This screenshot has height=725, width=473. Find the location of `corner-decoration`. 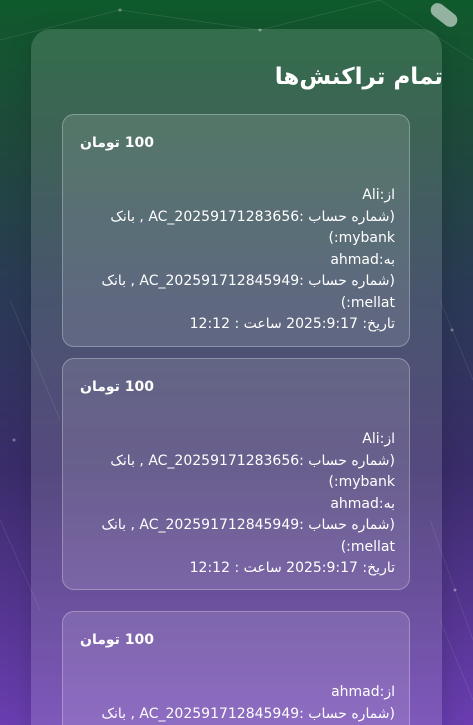

corner-decoration is located at coordinates (444, 15).